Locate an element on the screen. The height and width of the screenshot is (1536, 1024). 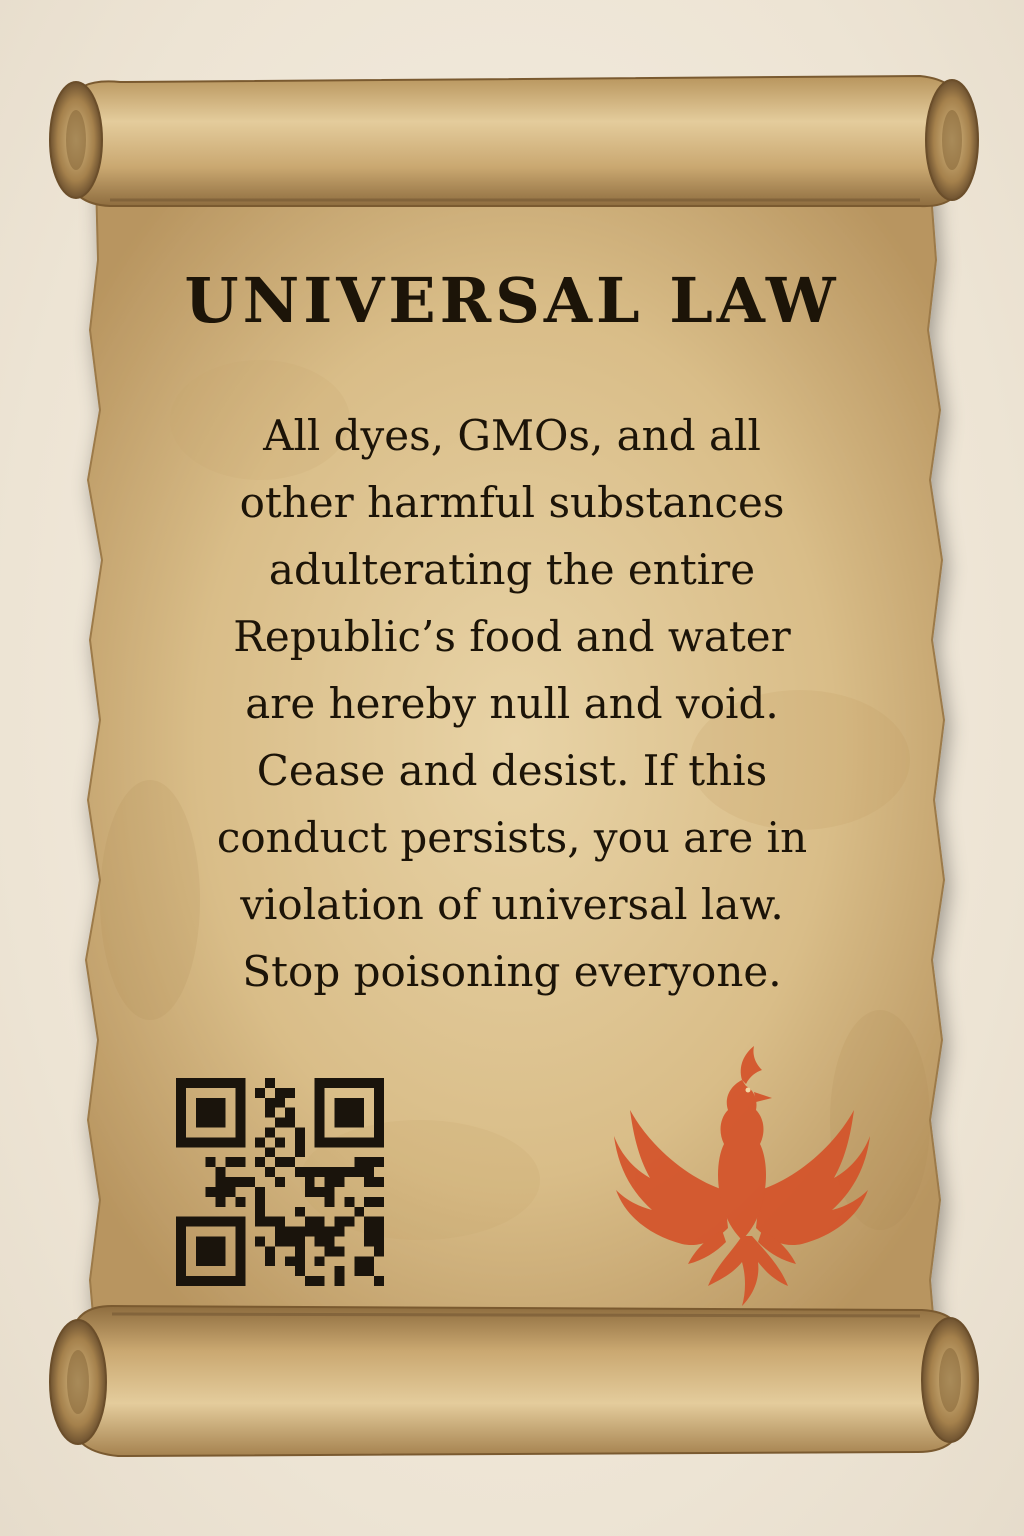
law-text-line: are hereby null and void. is located at coordinates (512, 703).